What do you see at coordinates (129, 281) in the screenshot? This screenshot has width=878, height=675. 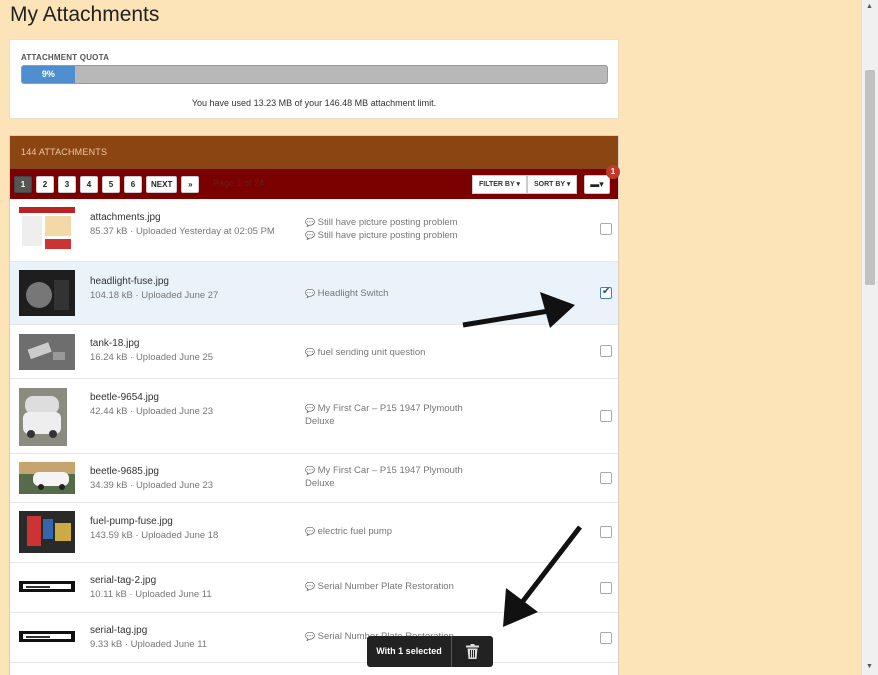 I see `attachment-filename: headlight-fuse.jpg` at bounding box center [129, 281].